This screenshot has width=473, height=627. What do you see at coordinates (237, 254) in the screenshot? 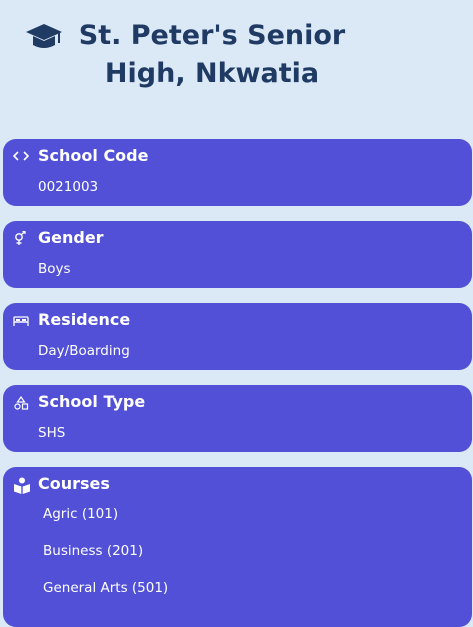
I see `gender-card: Gender Boys` at bounding box center [237, 254].